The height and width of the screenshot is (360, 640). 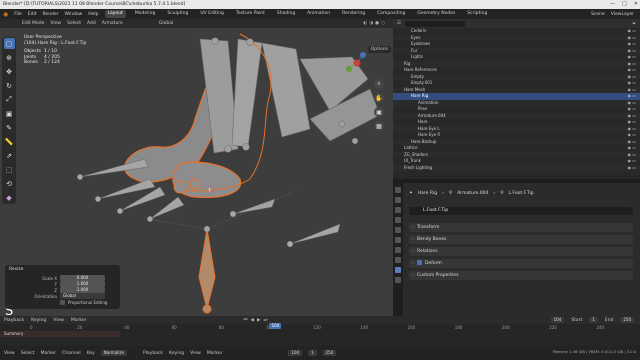 What do you see at coordinates (320, 327) in the screenshot?
I see `timeline-ruler: 020406080100120140160180200220240` at bounding box center [320, 327].